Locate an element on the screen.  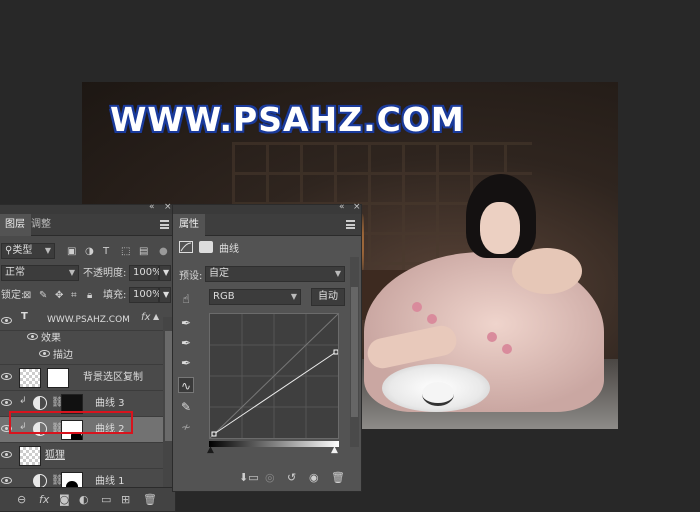
filter-adjustment-icon: ◑ is located at coordinates (89, 251).